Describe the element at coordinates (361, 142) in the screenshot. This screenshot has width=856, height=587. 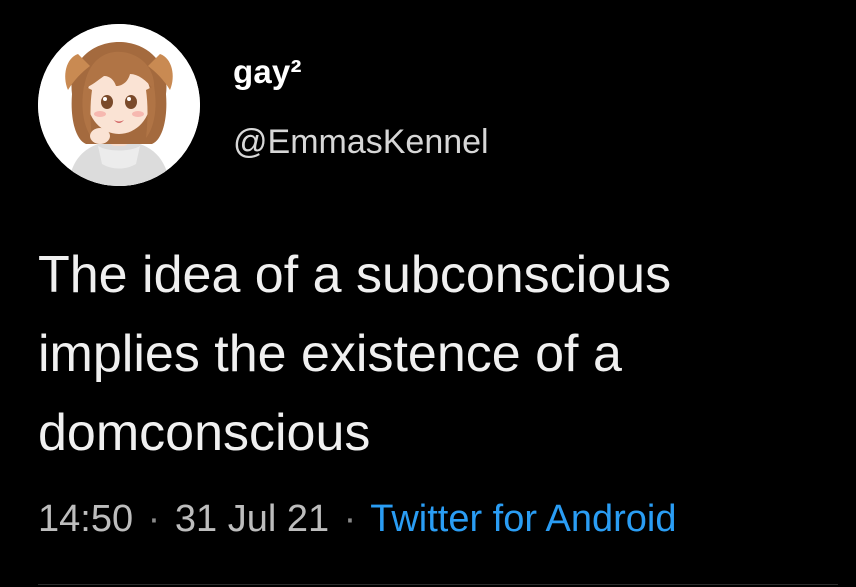
I see `user-handle: @EmmasKennel` at that location.